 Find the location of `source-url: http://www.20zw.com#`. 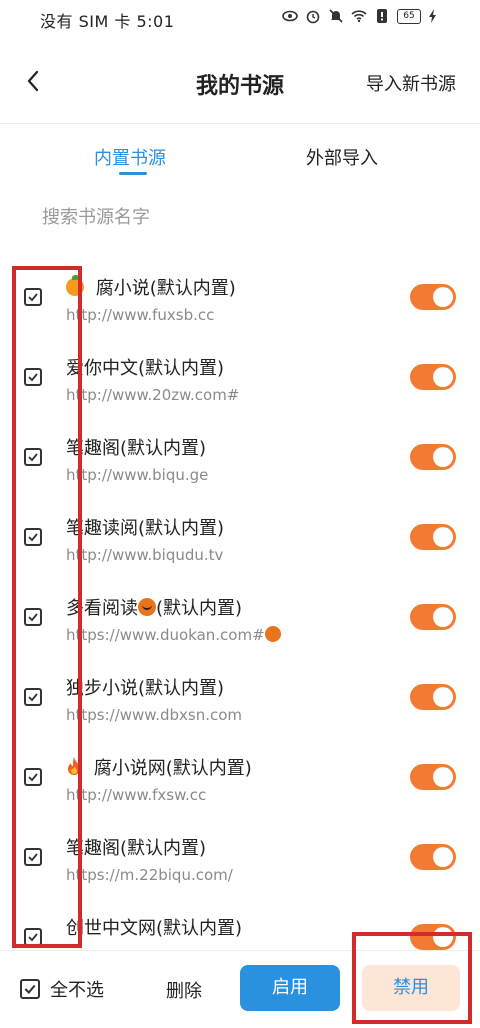

source-url: http://www.20zw.com# is located at coordinates (153, 395).